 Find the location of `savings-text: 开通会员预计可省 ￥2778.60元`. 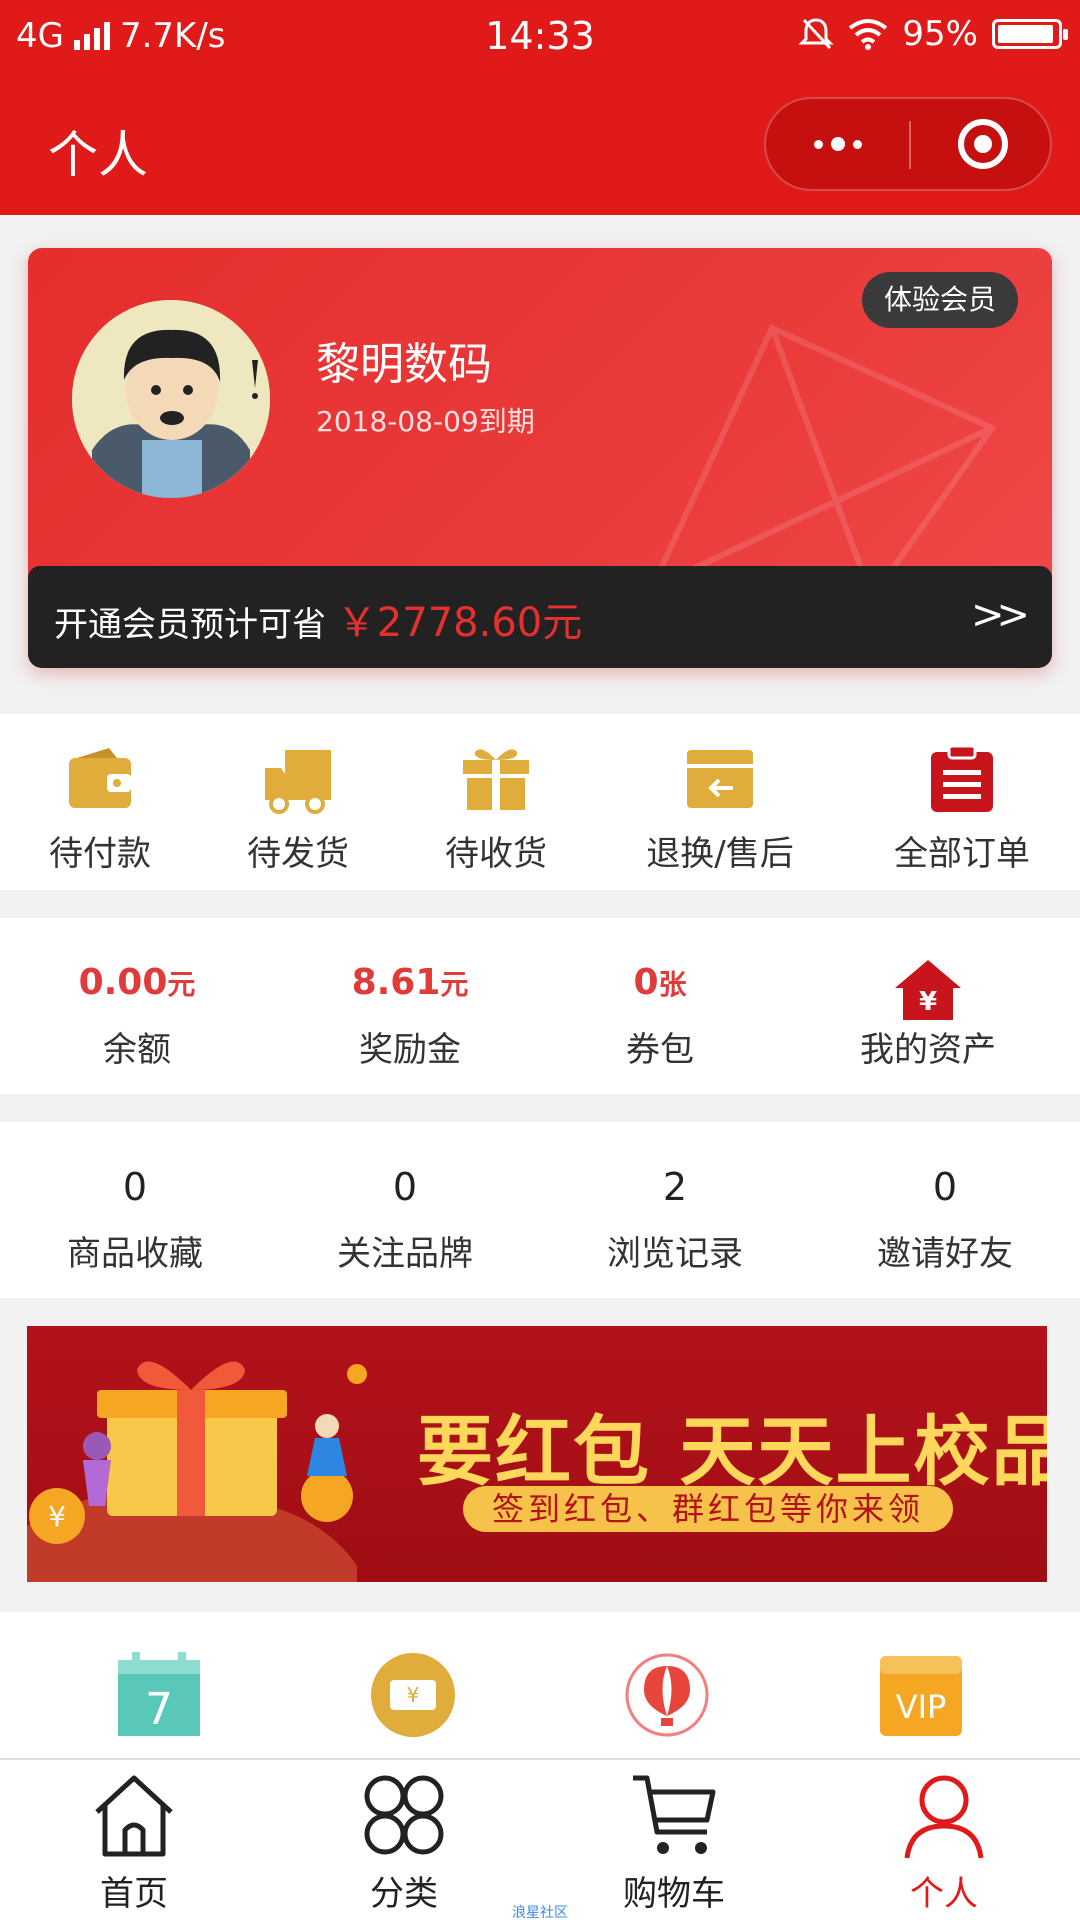

savings-text: 开通会员预计可省 ￥2778.60元 is located at coordinates (318, 619).